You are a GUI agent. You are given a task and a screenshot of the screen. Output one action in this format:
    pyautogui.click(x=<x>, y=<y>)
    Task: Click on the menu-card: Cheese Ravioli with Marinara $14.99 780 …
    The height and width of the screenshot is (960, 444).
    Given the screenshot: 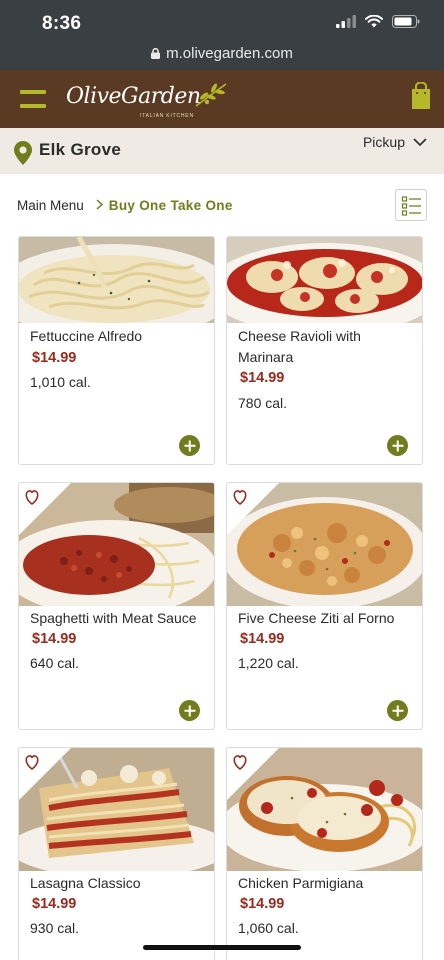 What is the action you would take?
    pyautogui.click(x=324, y=350)
    